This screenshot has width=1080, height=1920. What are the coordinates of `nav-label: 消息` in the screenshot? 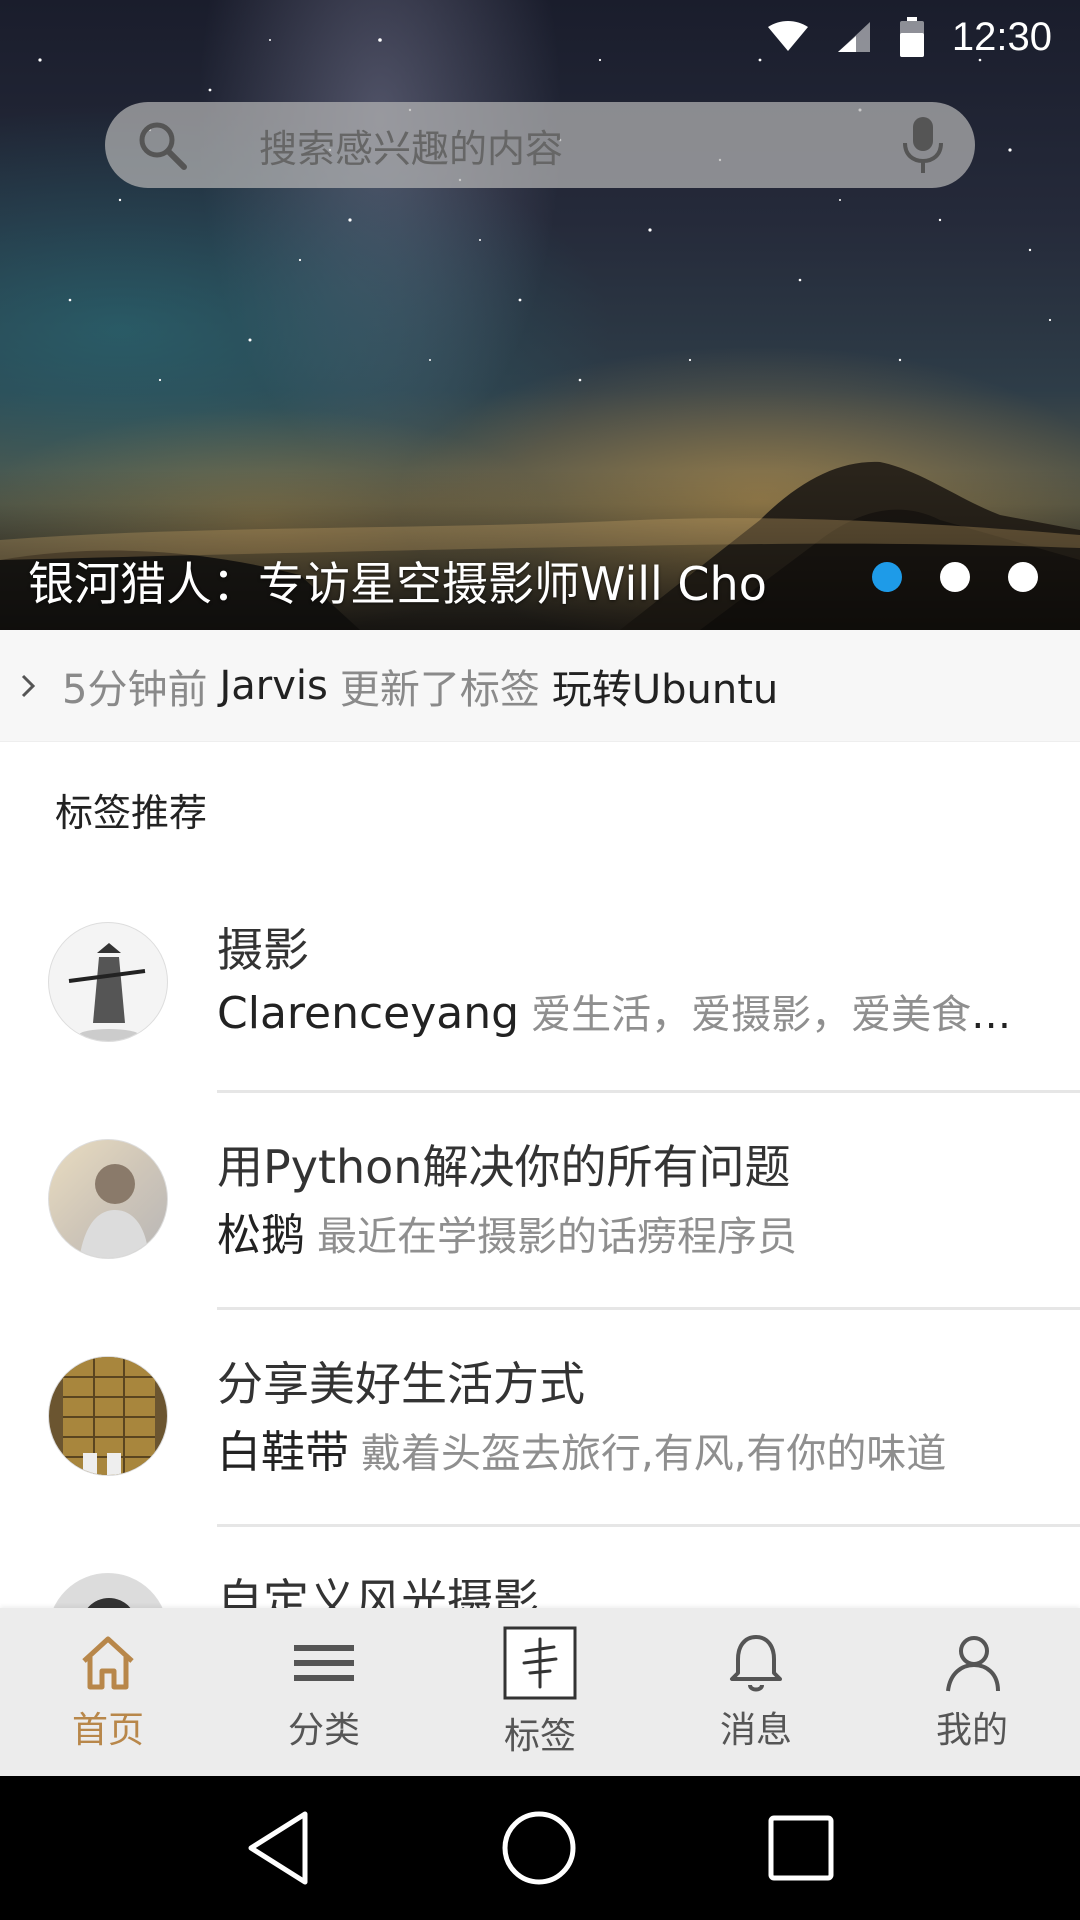 It's located at (755, 1730).